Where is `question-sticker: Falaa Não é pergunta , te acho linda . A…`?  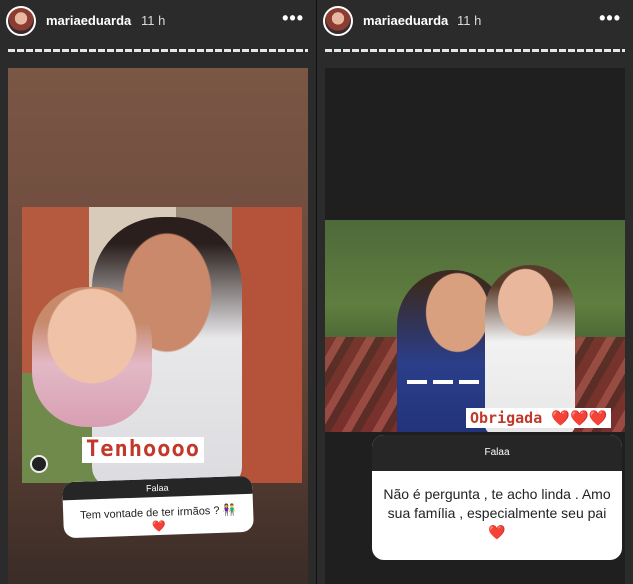
question-sticker: Falaa Não é pergunta , te acho linda . A… is located at coordinates (497, 497).